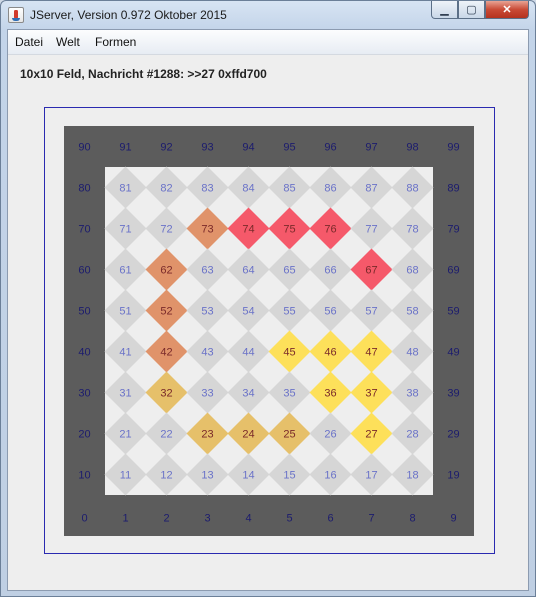 The image size is (536, 597). What do you see at coordinates (371, 519) in the screenshot?
I see `cell-label-7: 7` at bounding box center [371, 519].